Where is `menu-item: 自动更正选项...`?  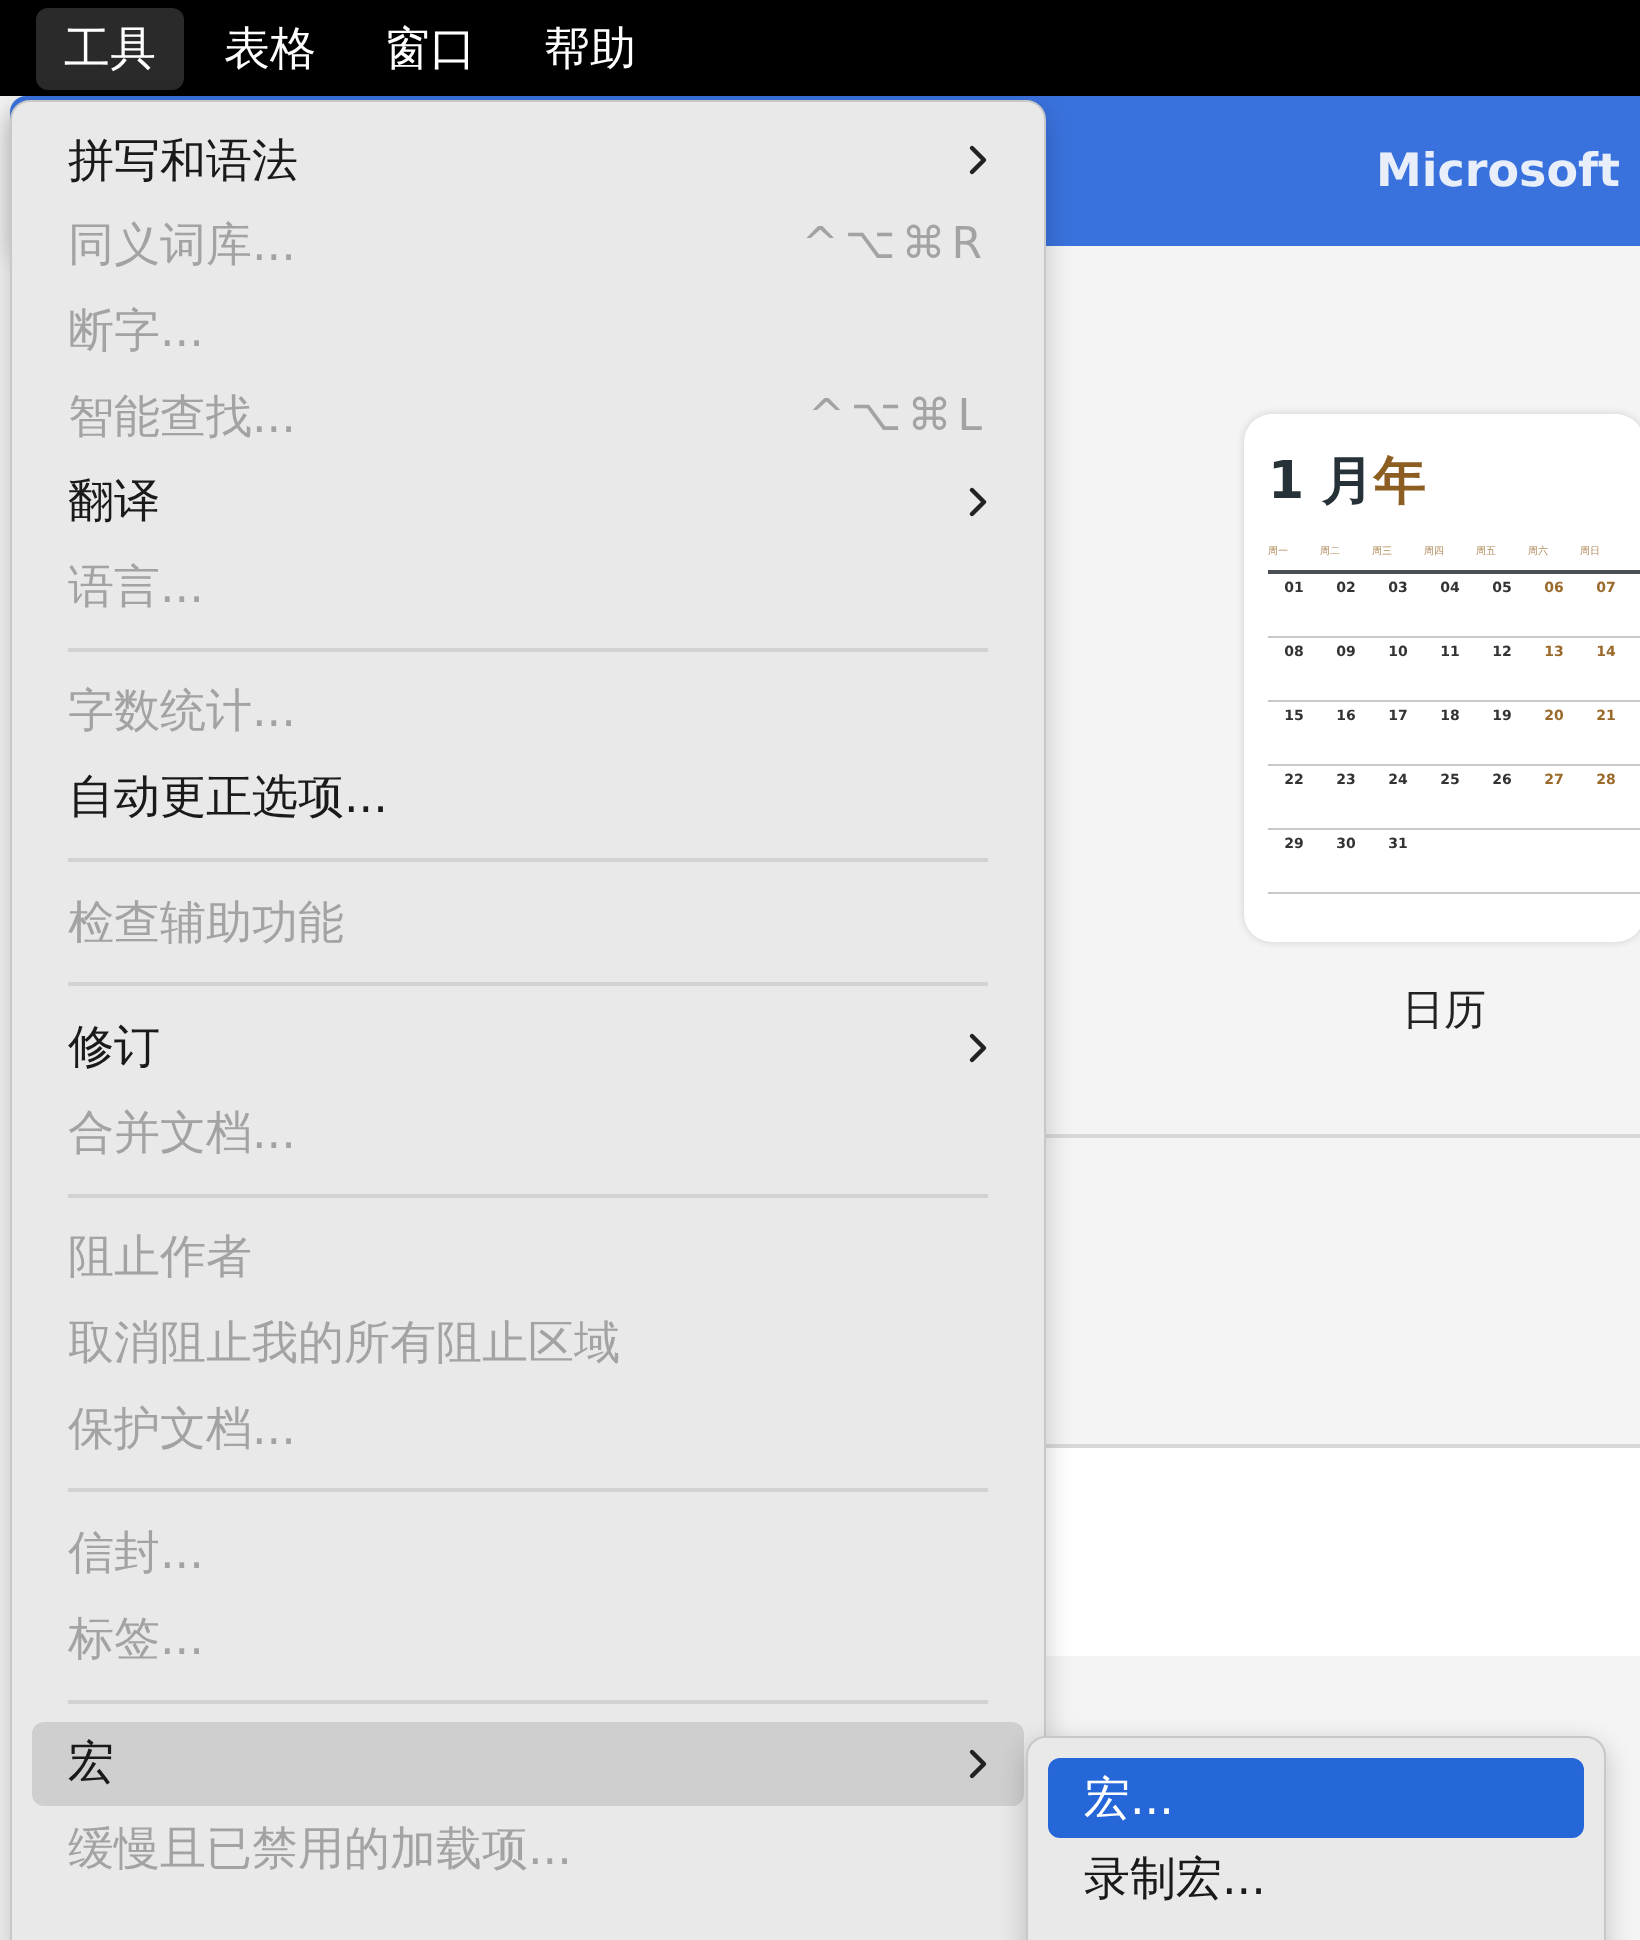
menu-item: 自动更正选项... is located at coordinates (528, 797).